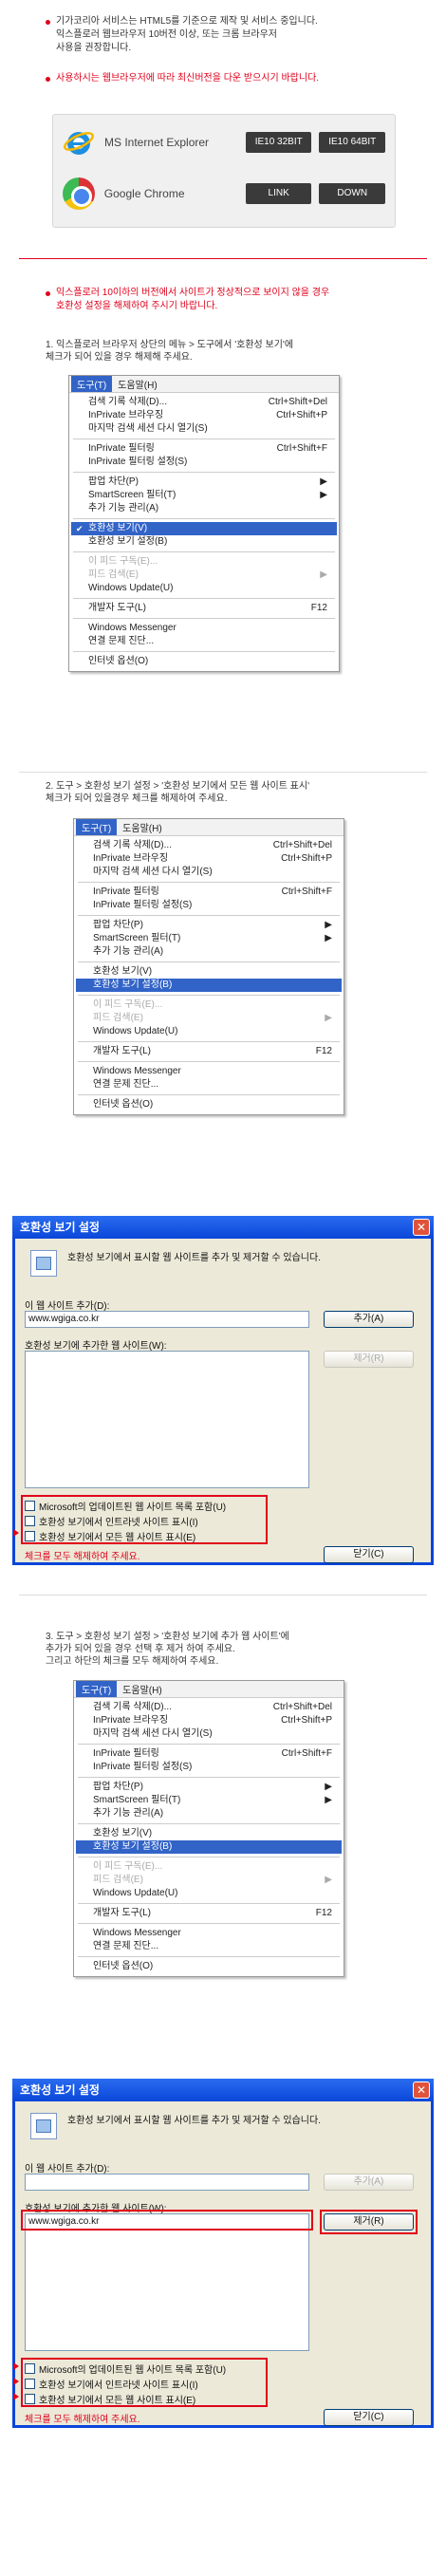 The image size is (446, 2576). What do you see at coordinates (16, 2396) in the screenshot?
I see `arrow-icon` at bounding box center [16, 2396].